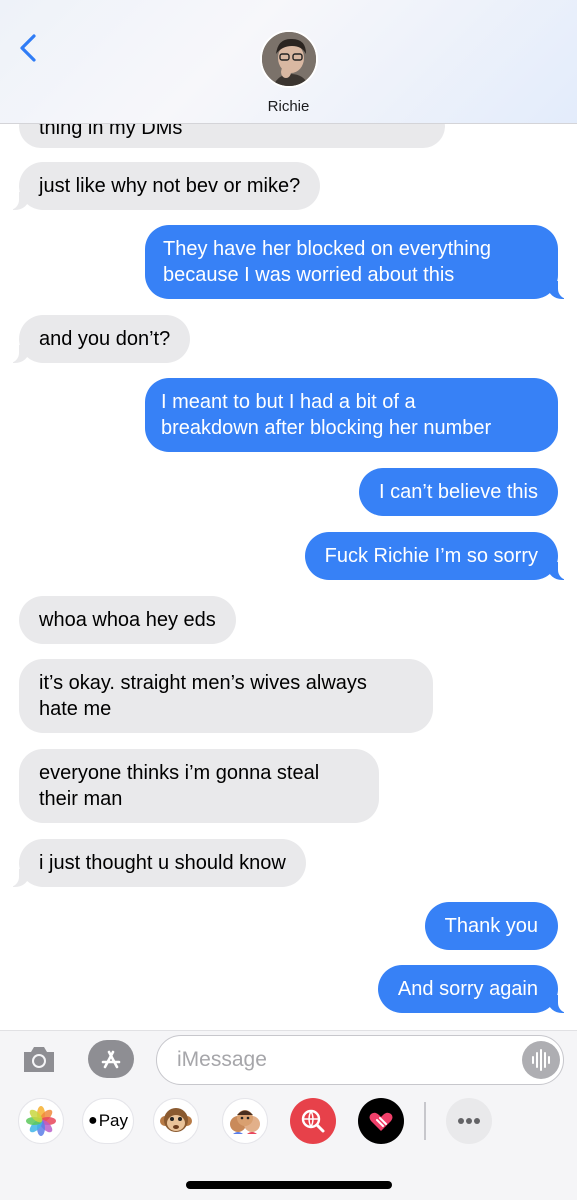  What do you see at coordinates (289, 1185) in the screenshot?
I see `home-indicator` at bounding box center [289, 1185].